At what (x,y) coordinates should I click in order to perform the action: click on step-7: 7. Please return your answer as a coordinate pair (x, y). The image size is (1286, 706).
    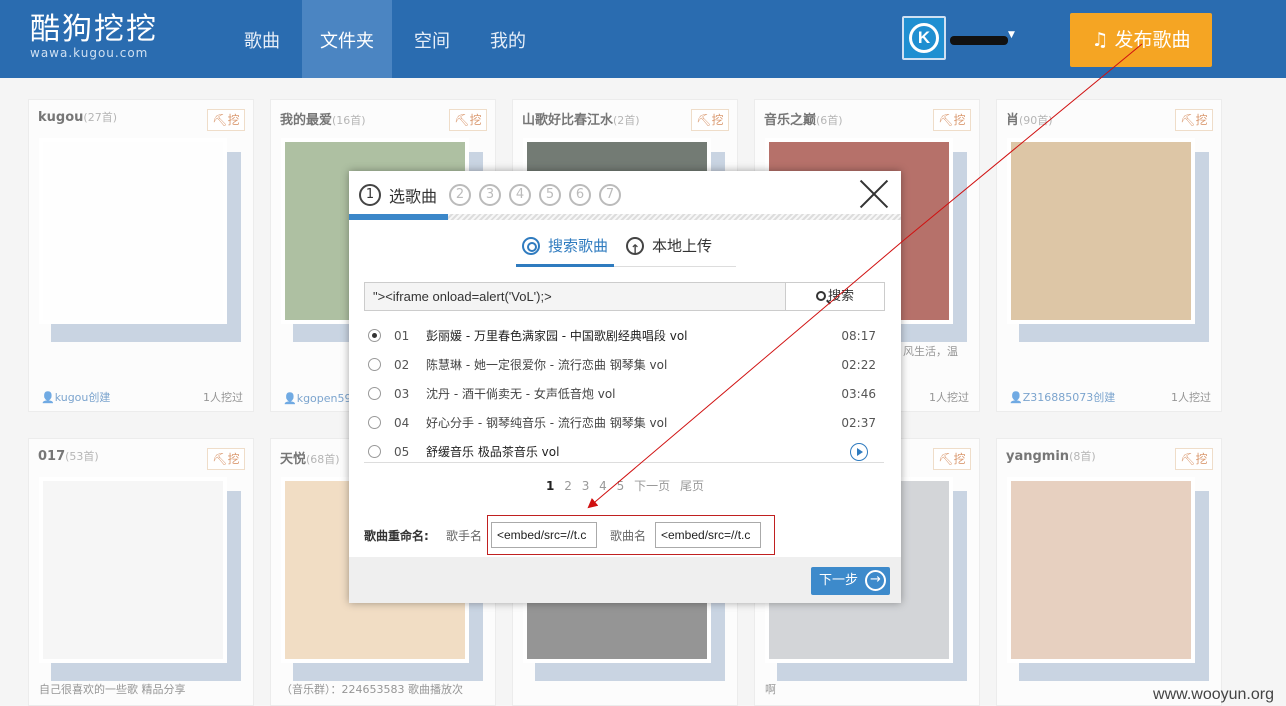
    Looking at the image, I should click on (610, 195).